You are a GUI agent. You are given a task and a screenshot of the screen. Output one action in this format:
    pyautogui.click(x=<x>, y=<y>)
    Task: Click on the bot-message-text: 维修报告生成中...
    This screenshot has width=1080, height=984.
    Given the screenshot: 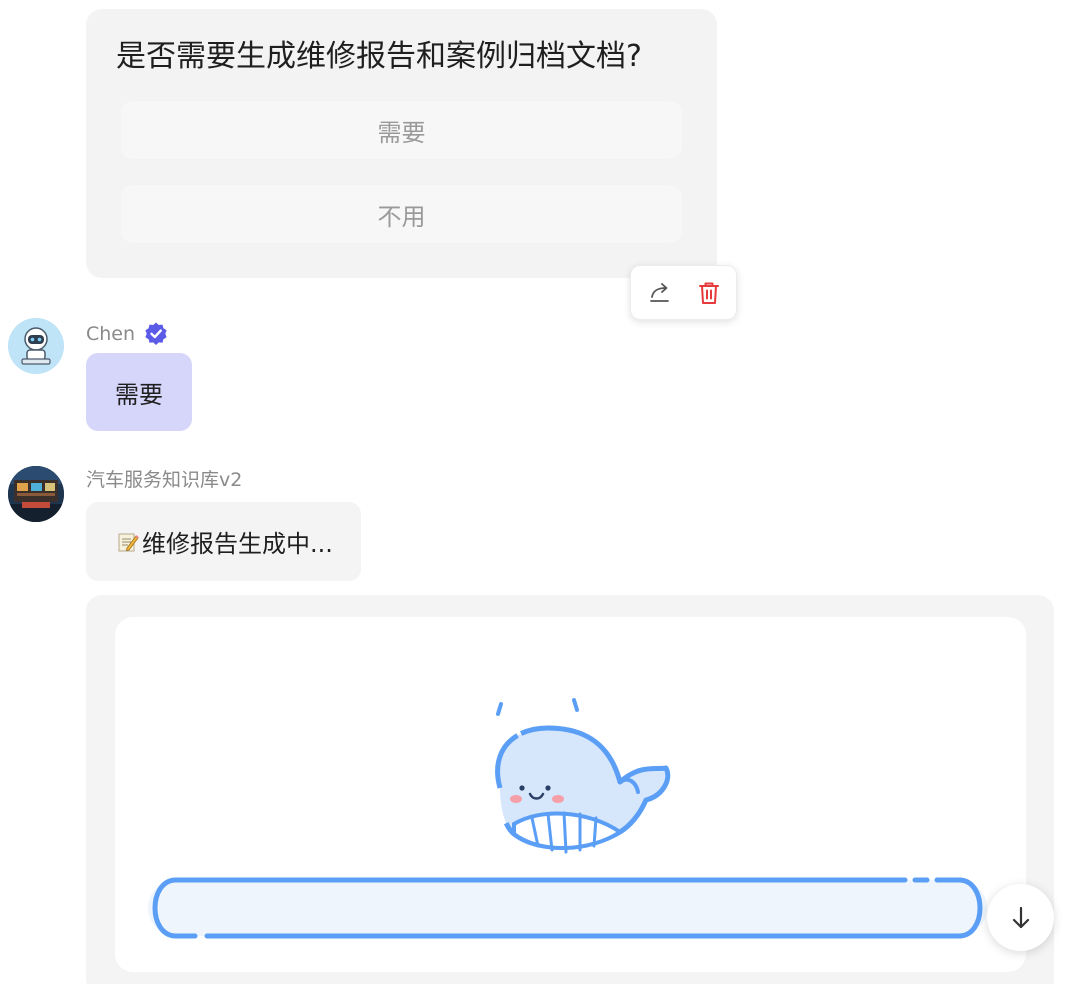 What is the action you would take?
    pyautogui.click(x=237, y=544)
    